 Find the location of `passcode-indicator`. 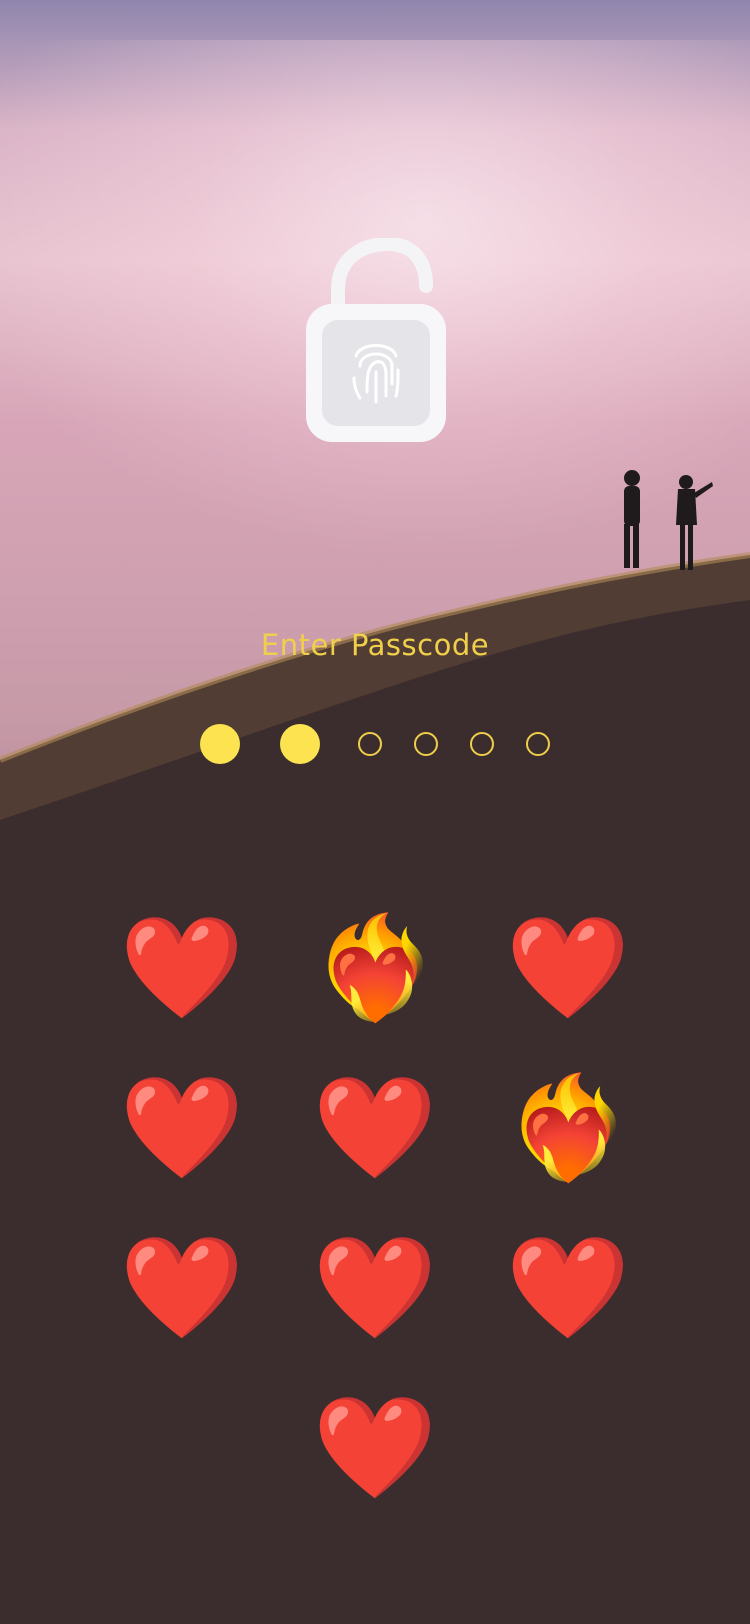

passcode-indicator is located at coordinates (375, 746).